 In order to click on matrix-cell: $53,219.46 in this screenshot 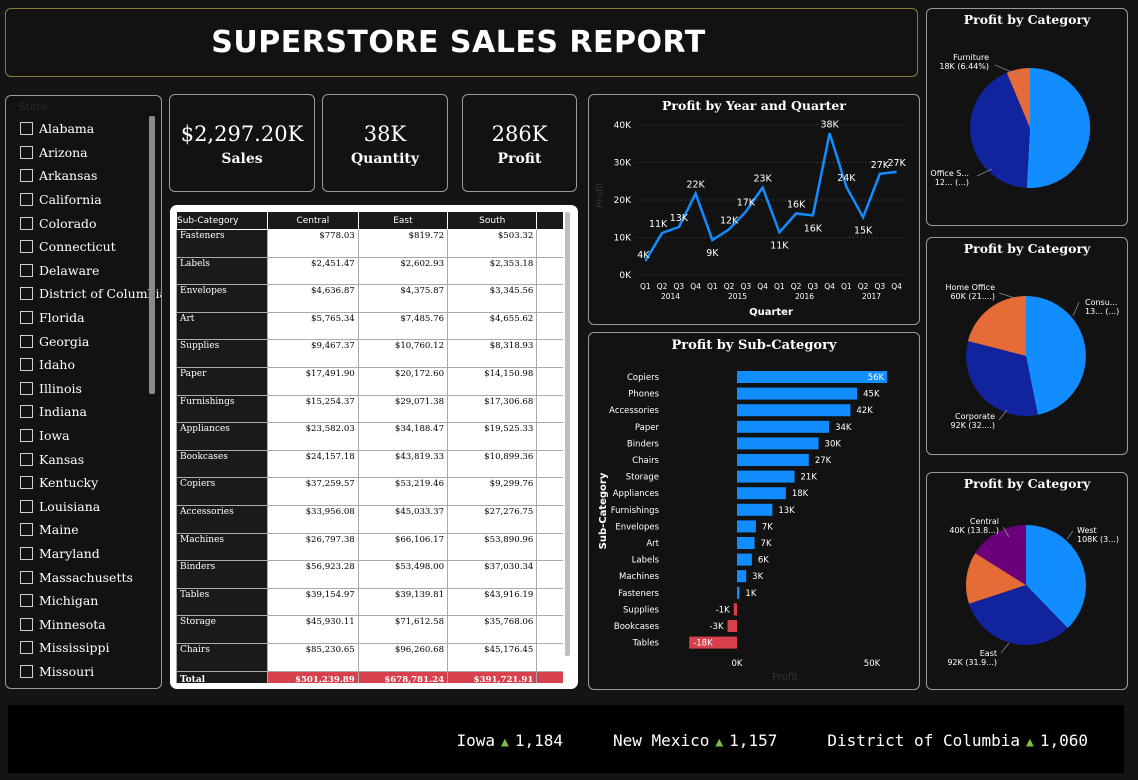, I will do `click(403, 491)`.